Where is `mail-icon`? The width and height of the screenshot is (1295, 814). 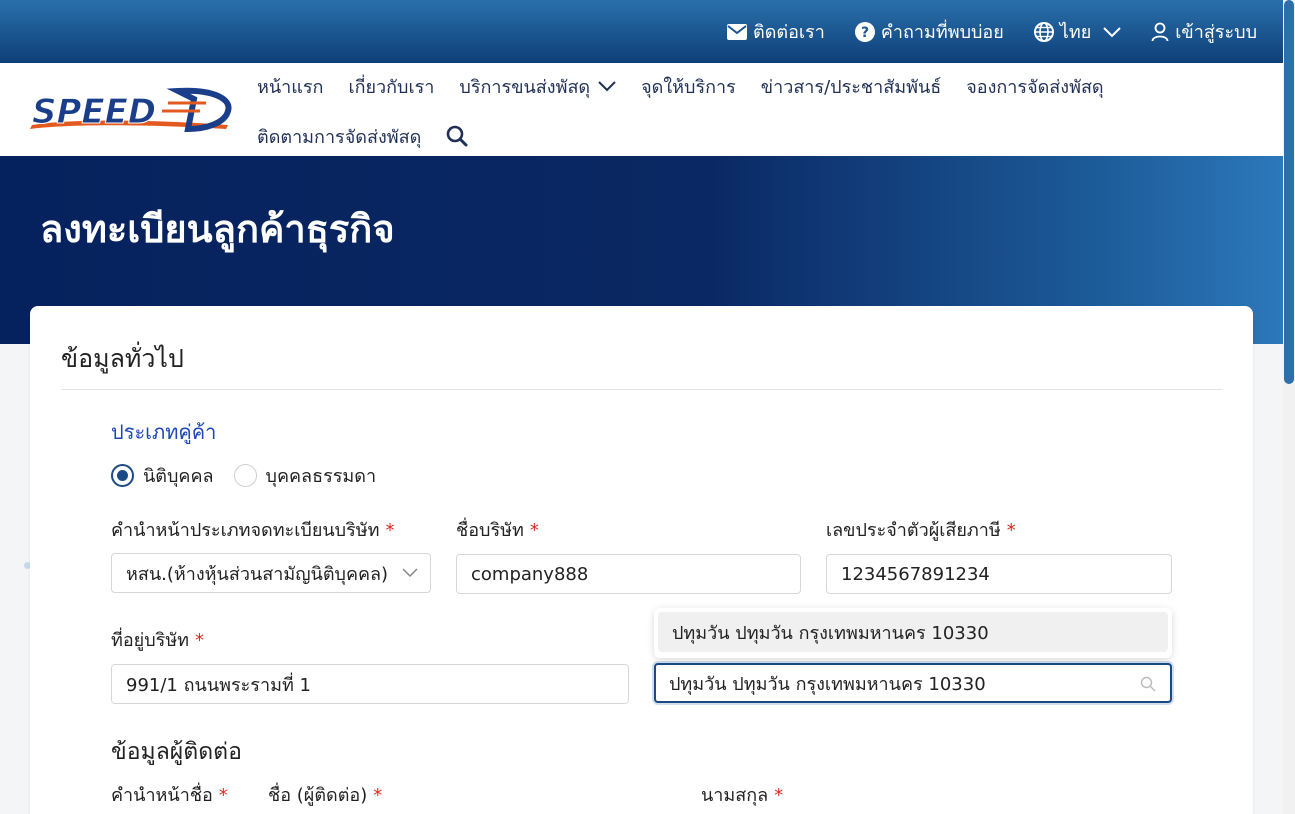
mail-icon is located at coordinates (737, 31).